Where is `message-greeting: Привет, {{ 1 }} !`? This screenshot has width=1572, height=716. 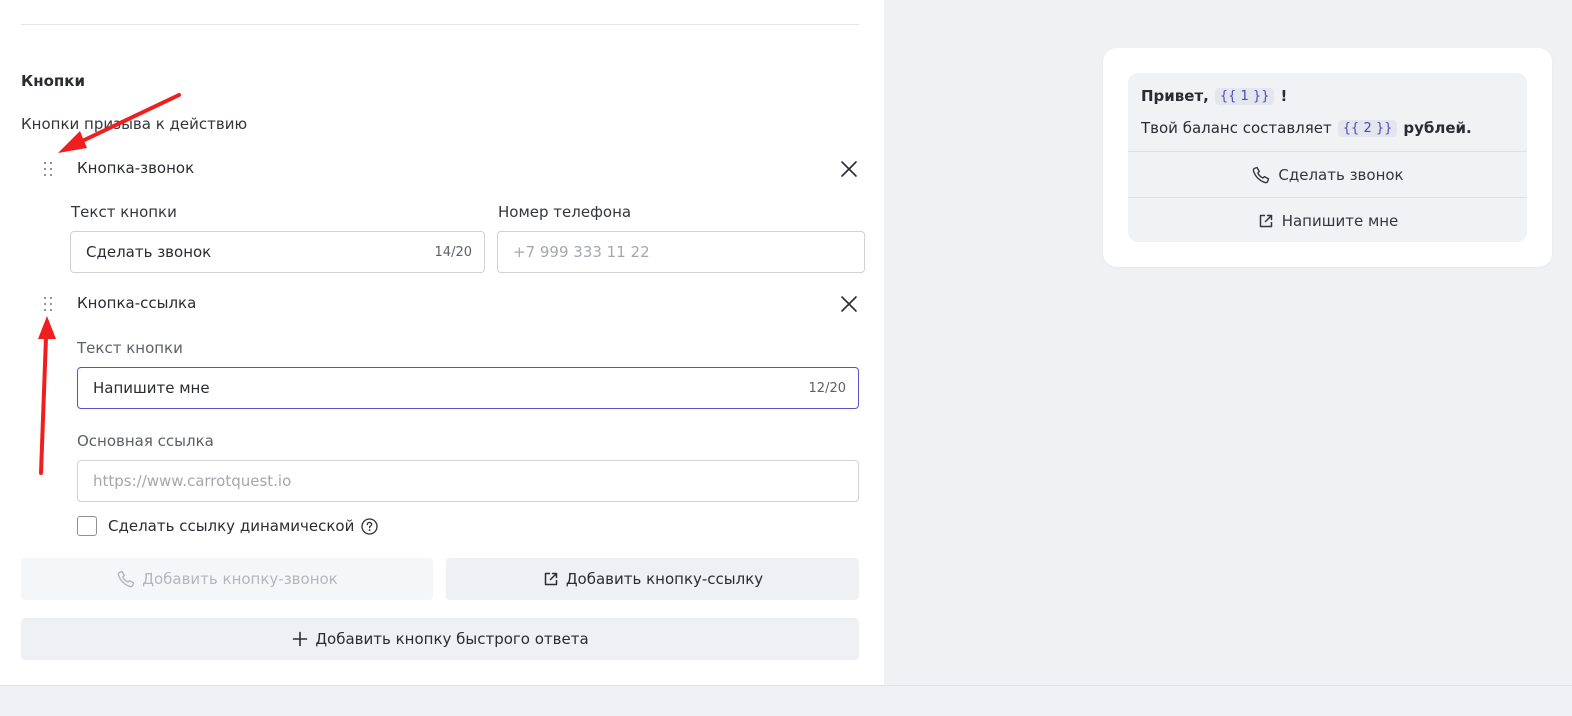 message-greeting: Привет, {{ 1 }} ! is located at coordinates (1214, 96).